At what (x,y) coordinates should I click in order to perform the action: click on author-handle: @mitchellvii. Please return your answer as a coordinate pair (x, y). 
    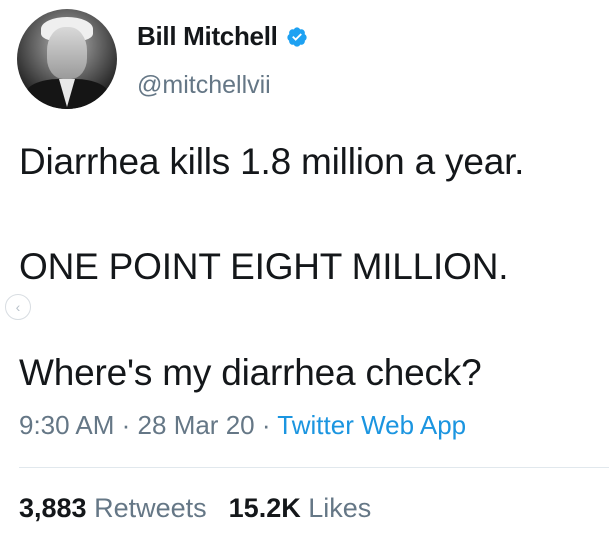
    Looking at the image, I should click on (204, 85).